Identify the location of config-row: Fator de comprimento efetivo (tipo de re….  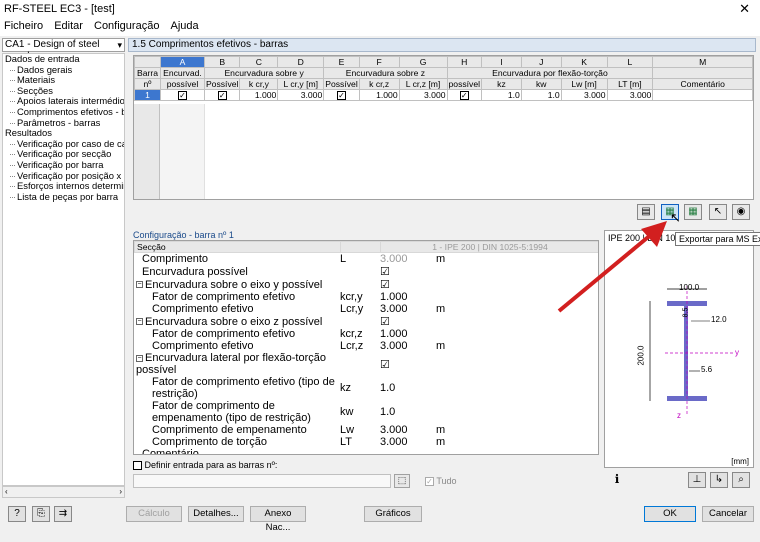
(366, 388).